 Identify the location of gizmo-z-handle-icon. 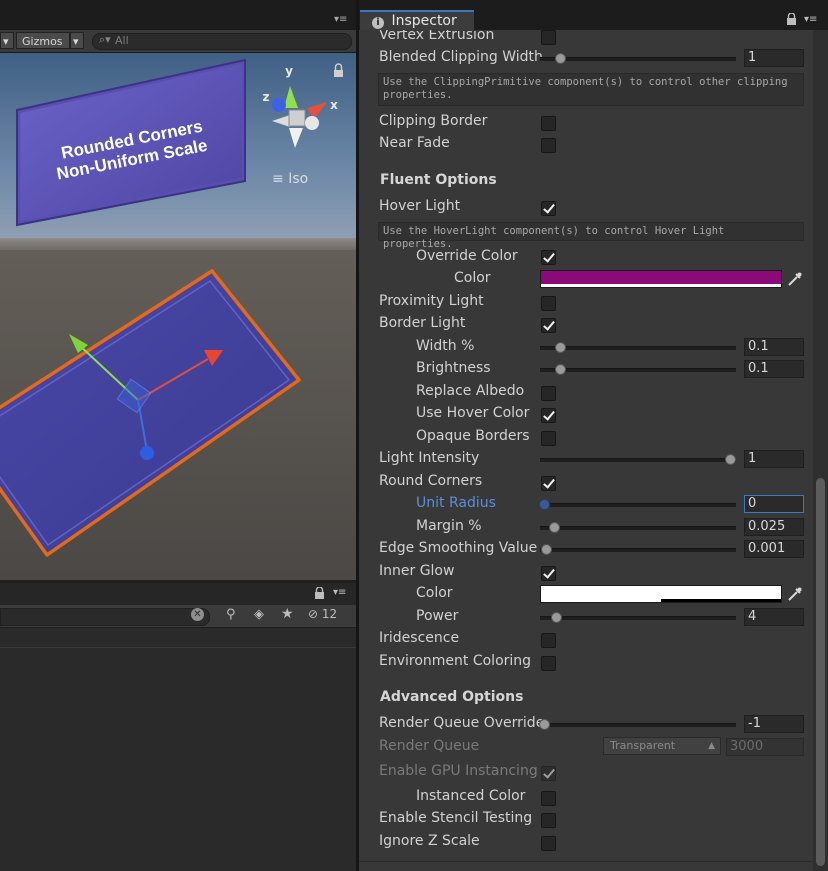
(147, 453).